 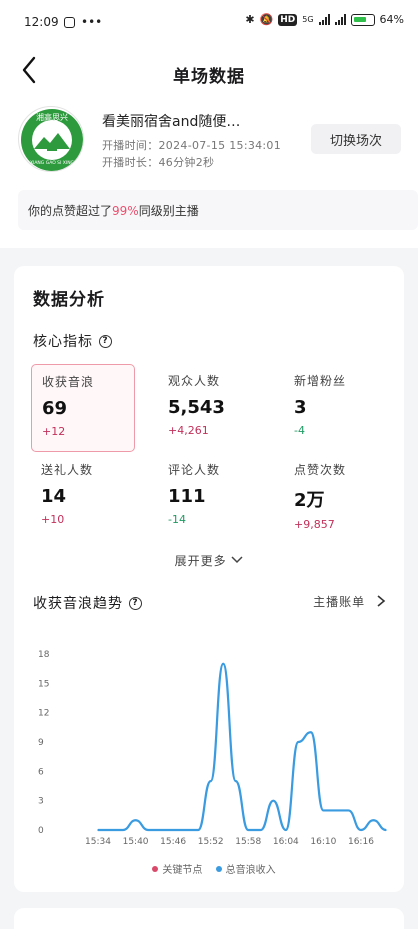 What do you see at coordinates (51, 139) in the screenshot?
I see `streamer-logo: 湘高思兴 XIANG GAO SI XING` at bounding box center [51, 139].